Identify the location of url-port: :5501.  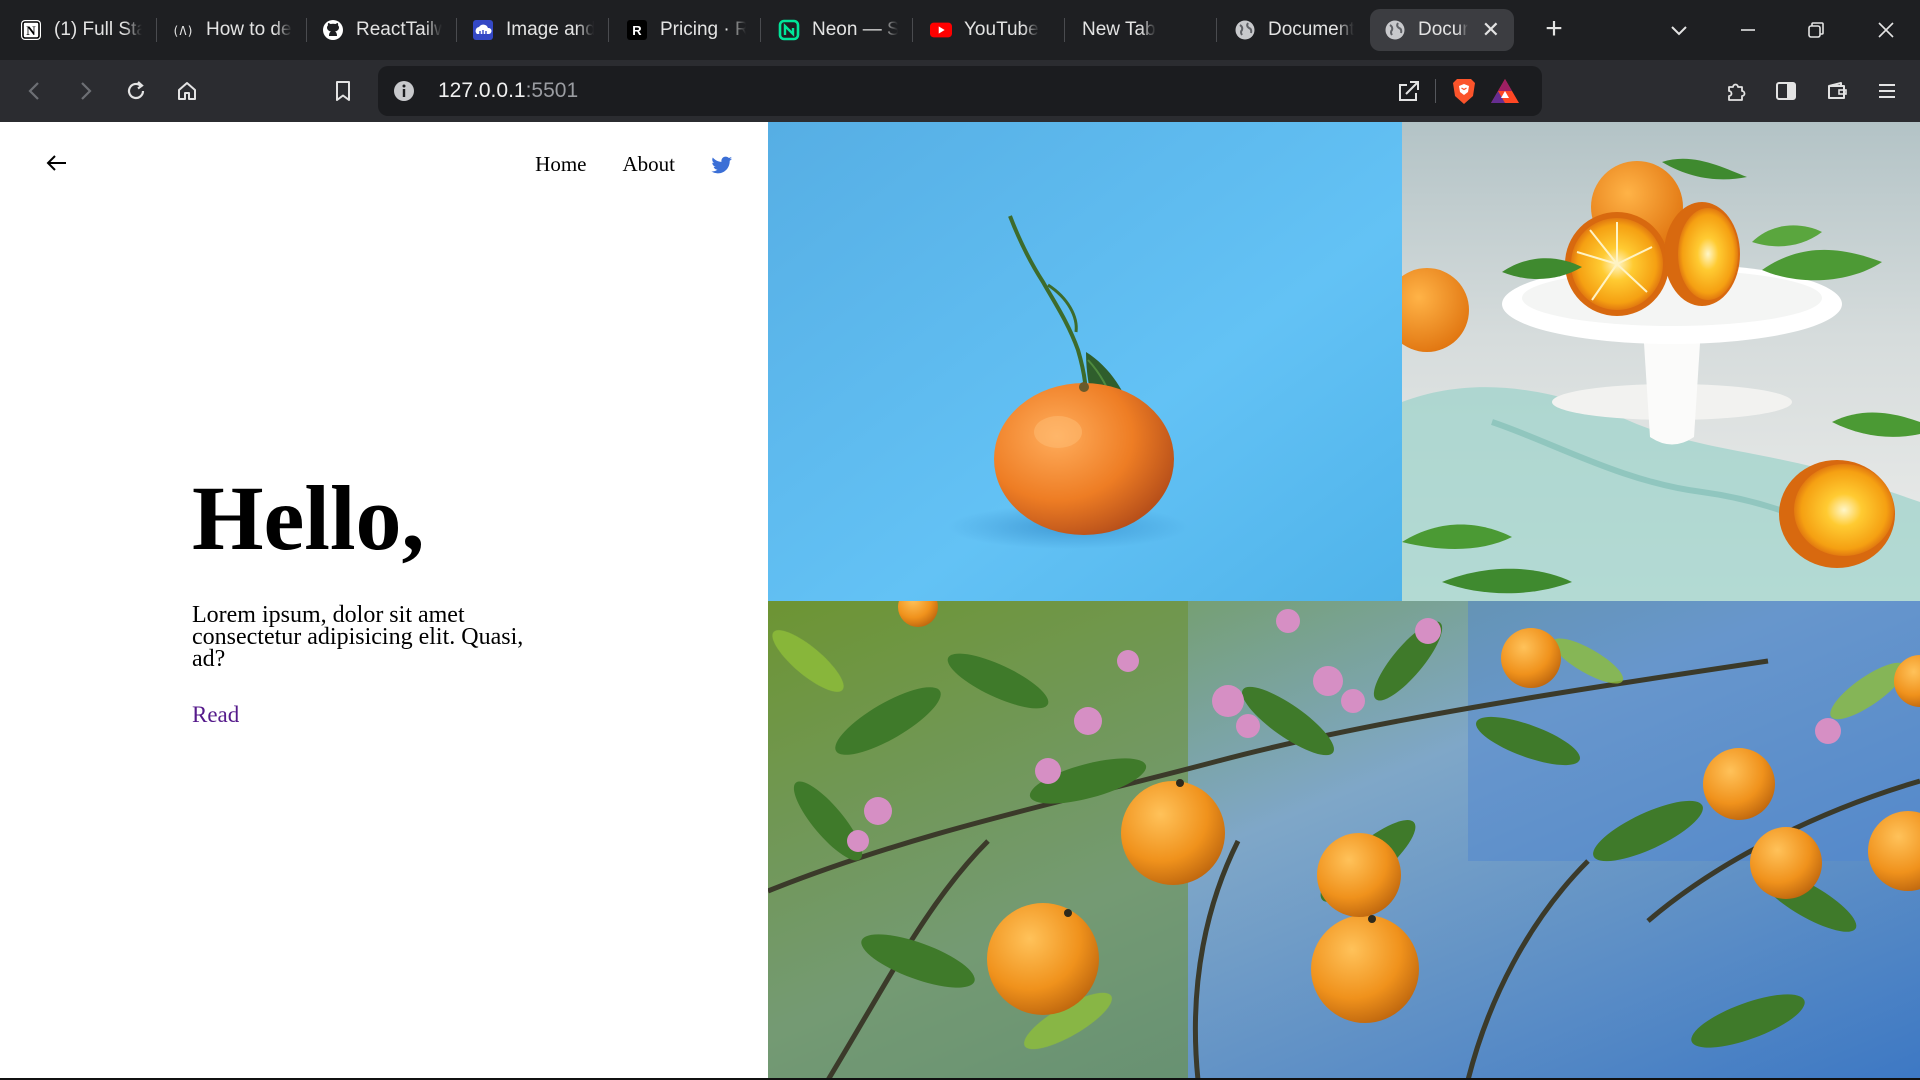
(552, 90).